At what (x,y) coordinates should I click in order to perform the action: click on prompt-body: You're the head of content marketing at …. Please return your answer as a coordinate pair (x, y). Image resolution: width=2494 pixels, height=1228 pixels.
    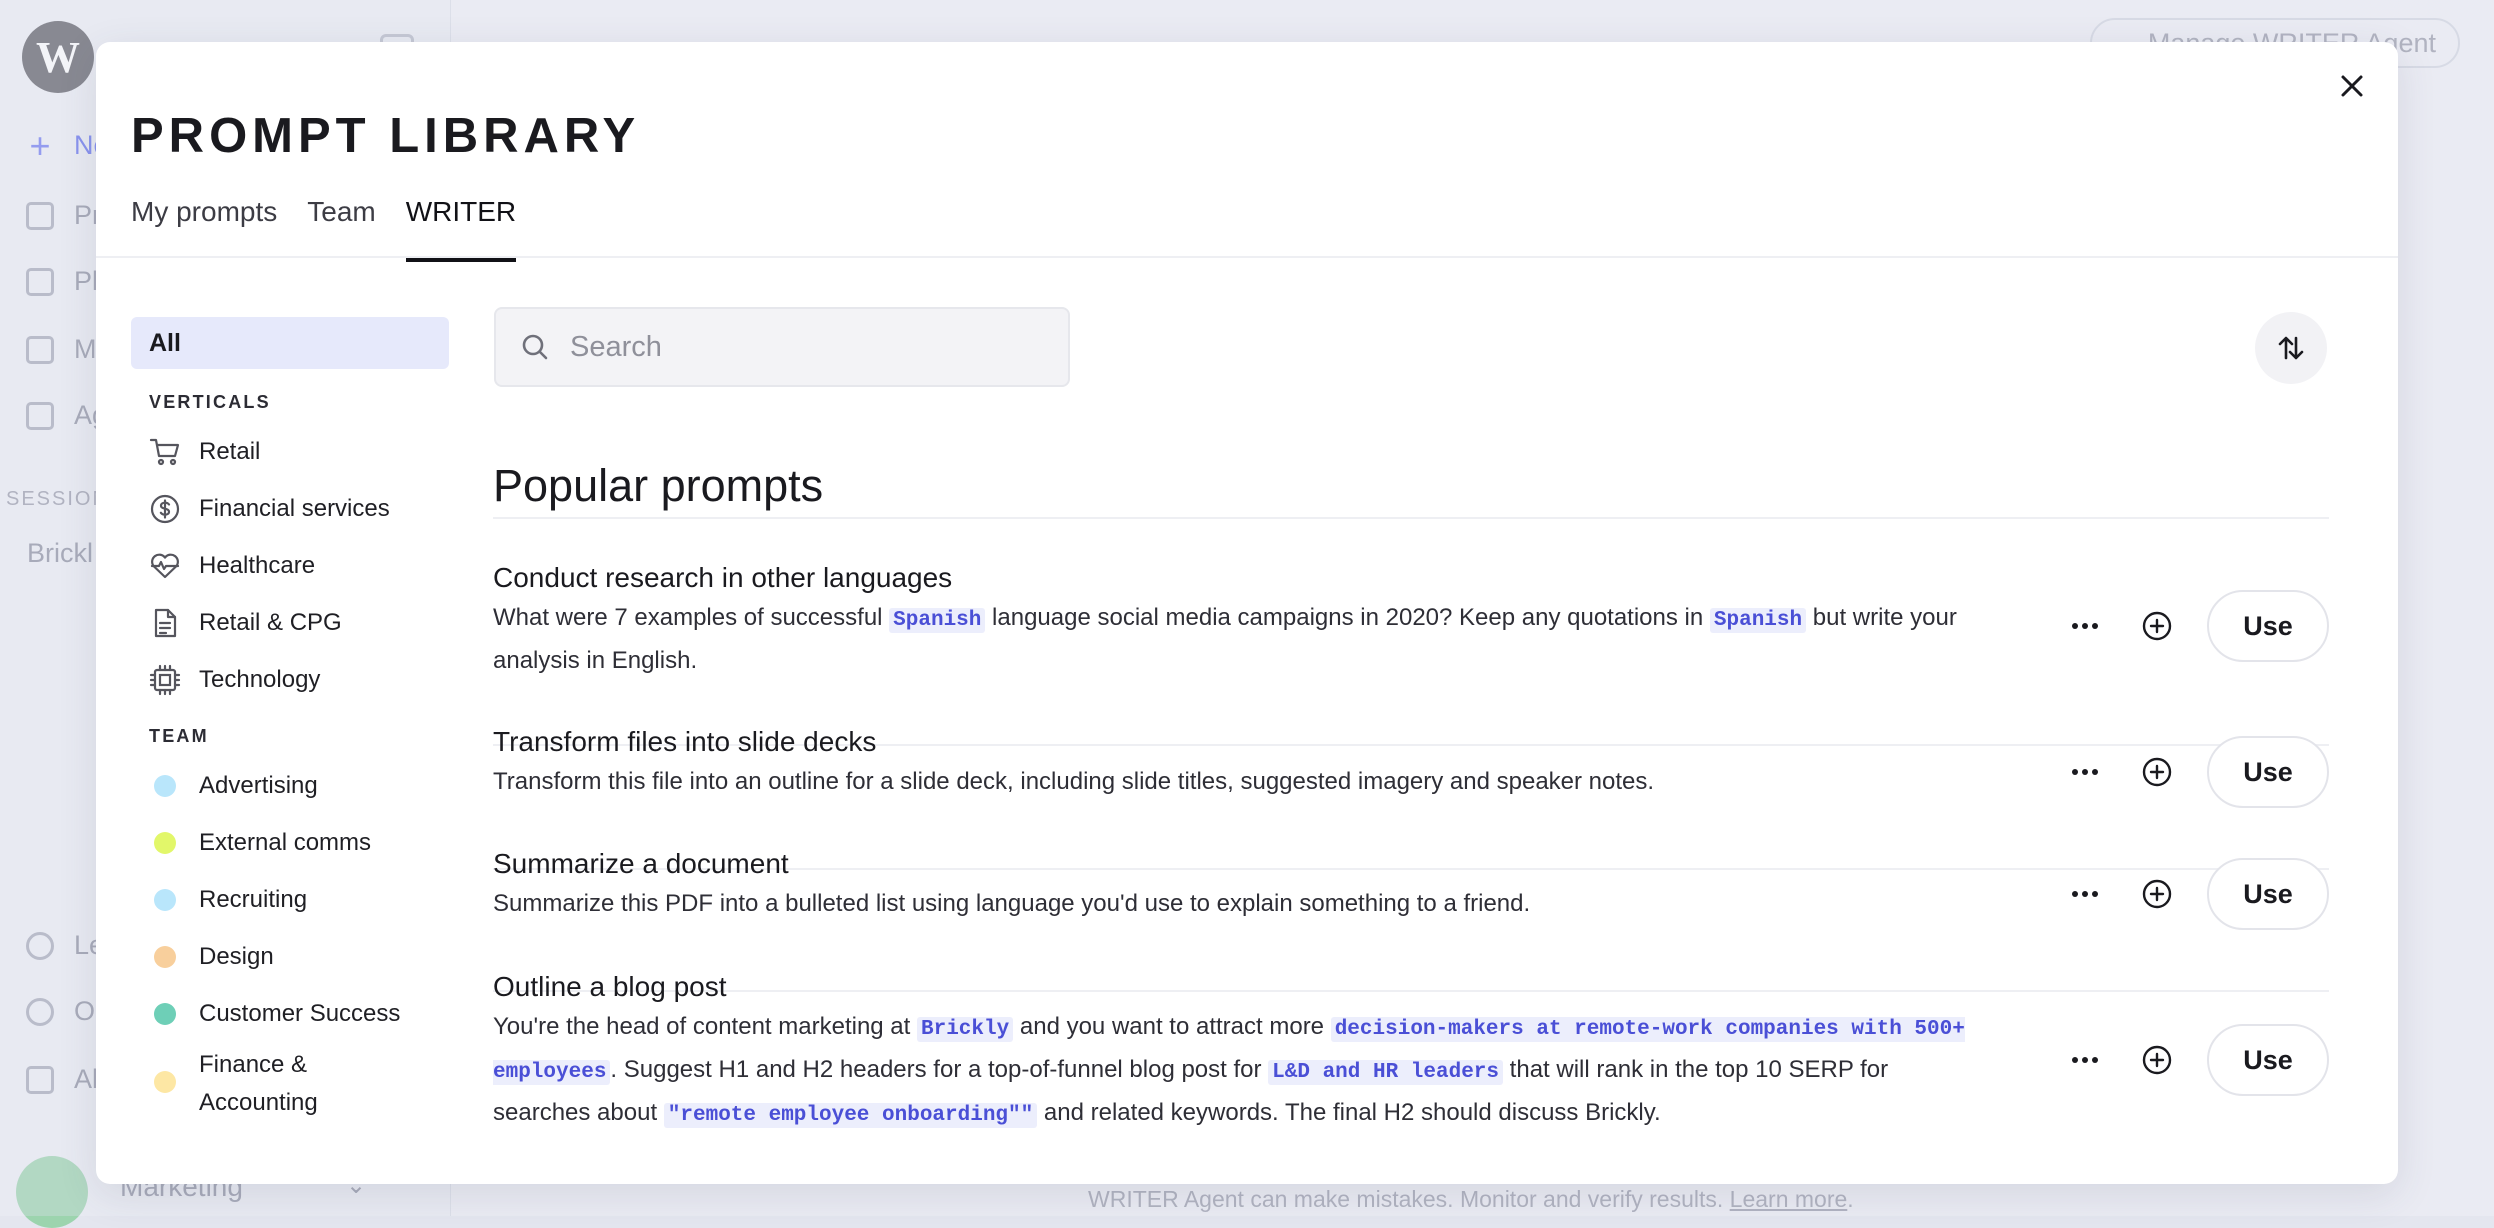
    Looking at the image, I should click on (1233, 1071).